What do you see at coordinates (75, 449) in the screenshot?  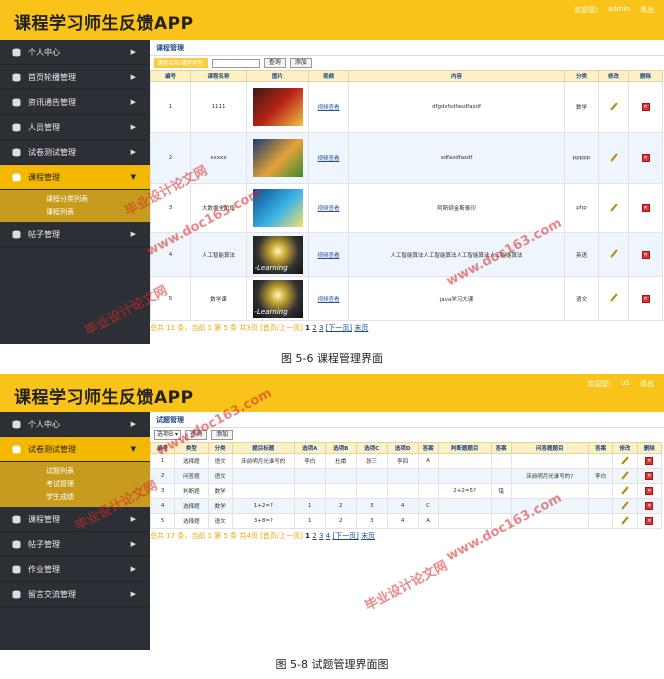 I see `sidebar-item-exams: 试卷测试管理 ▼` at bounding box center [75, 449].